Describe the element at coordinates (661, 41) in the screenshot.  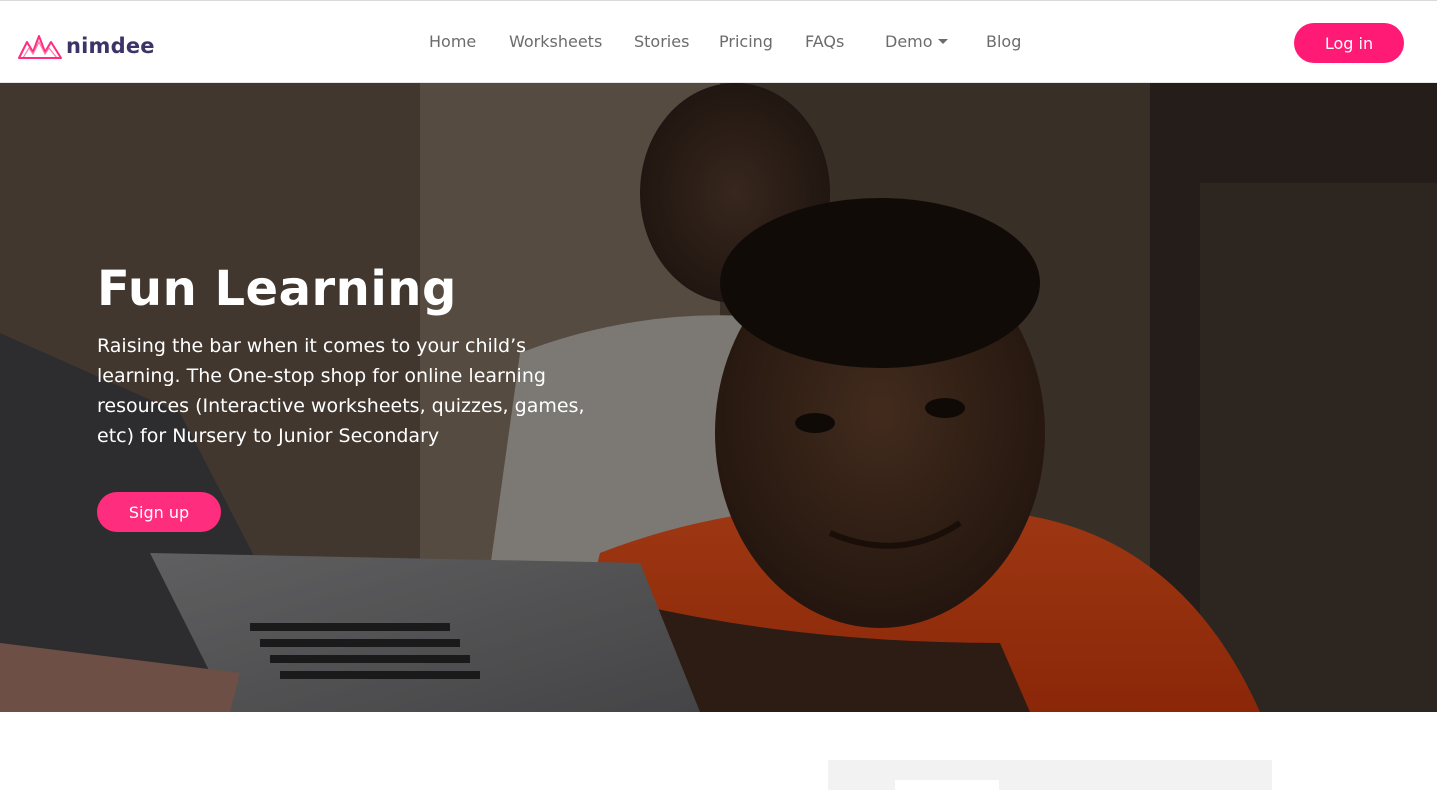
I see `nav-stories: Stories` at that location.